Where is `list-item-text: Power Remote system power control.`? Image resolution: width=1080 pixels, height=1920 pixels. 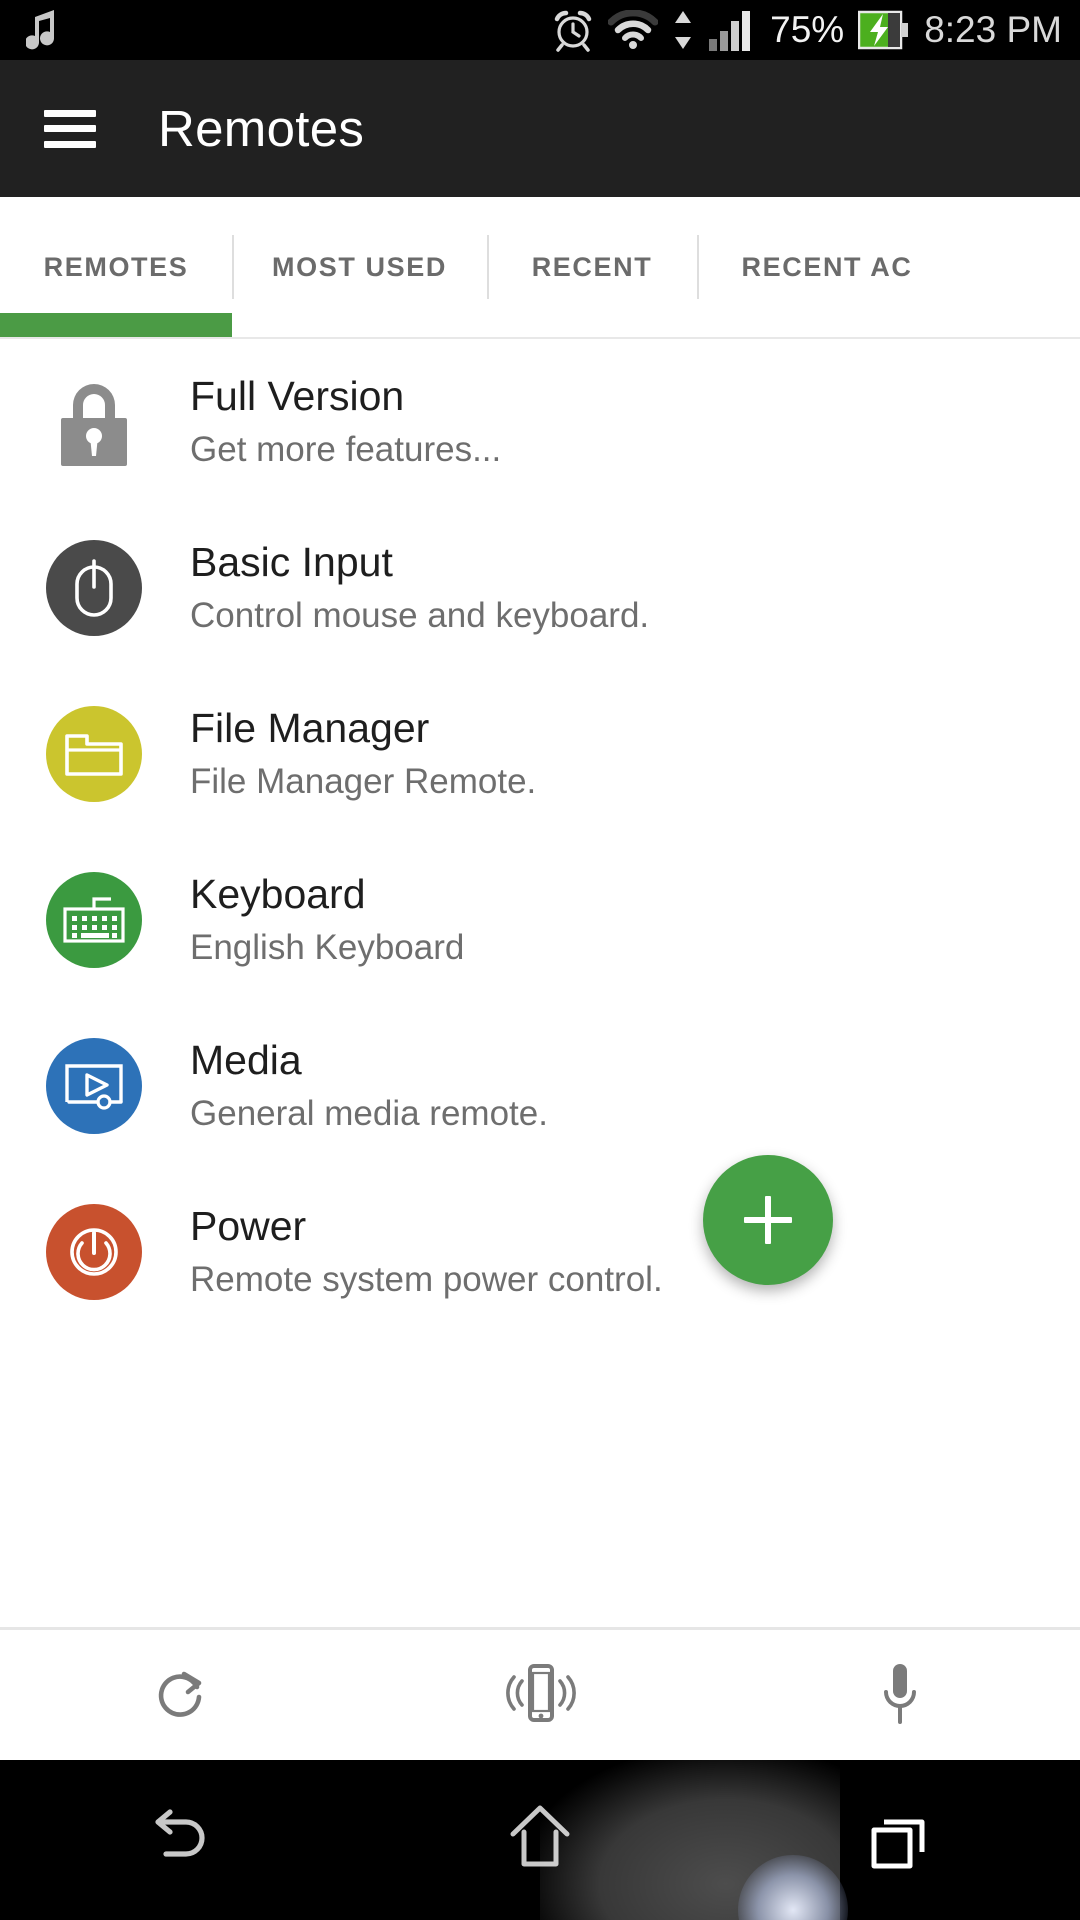
list-item-text: Power Remote system power control. is located at coordinates (426, 1252).